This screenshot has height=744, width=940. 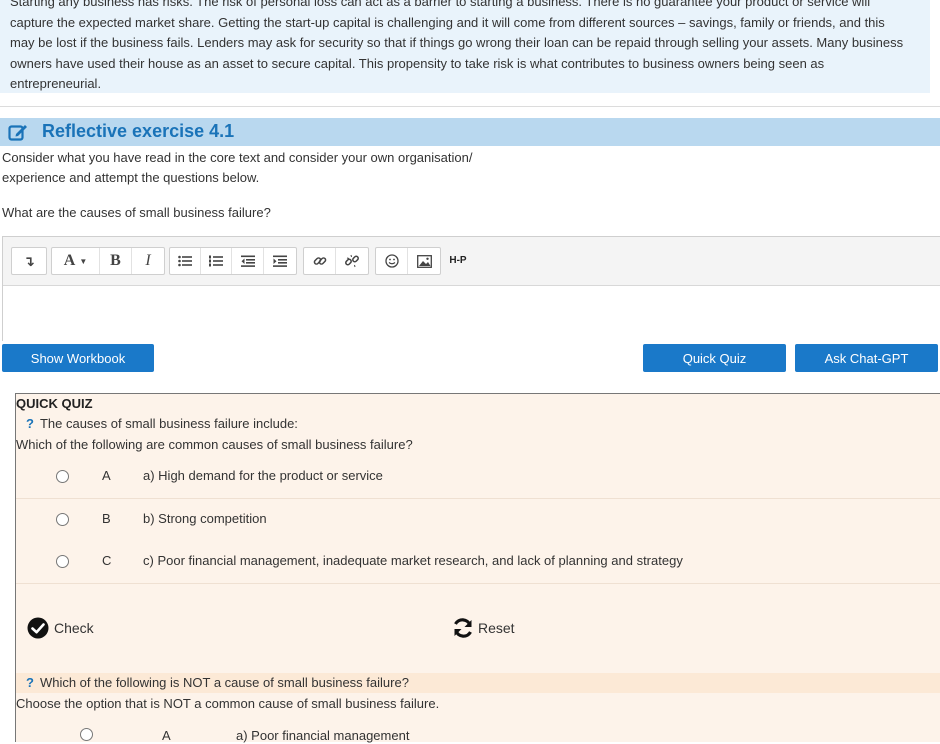 What do you see at coordinates (17, 133) in the screenshot?
I see `edit-icon` at bounding box center [17, 133].